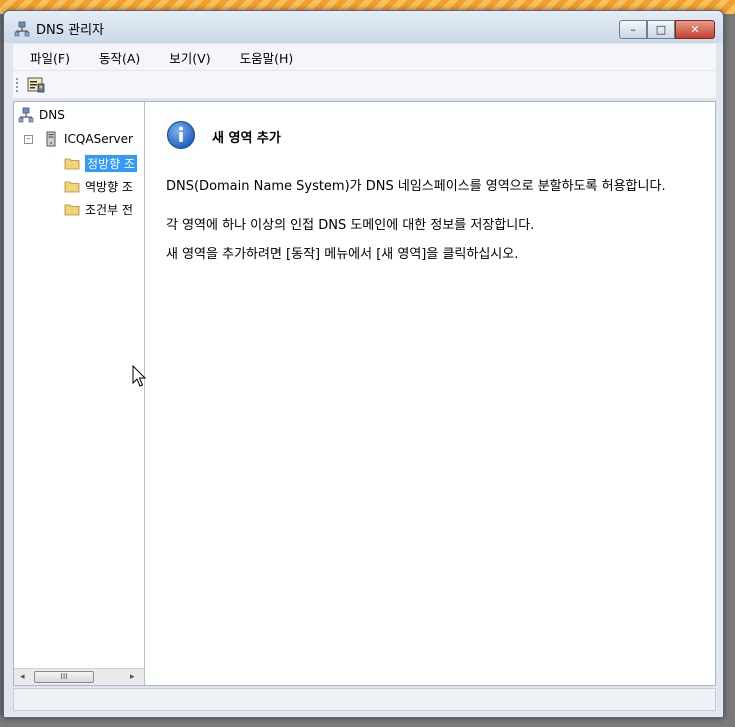  Describe the element at coordinates (633, 29) in the screenshot. I see `minimize-button: –` at that location.